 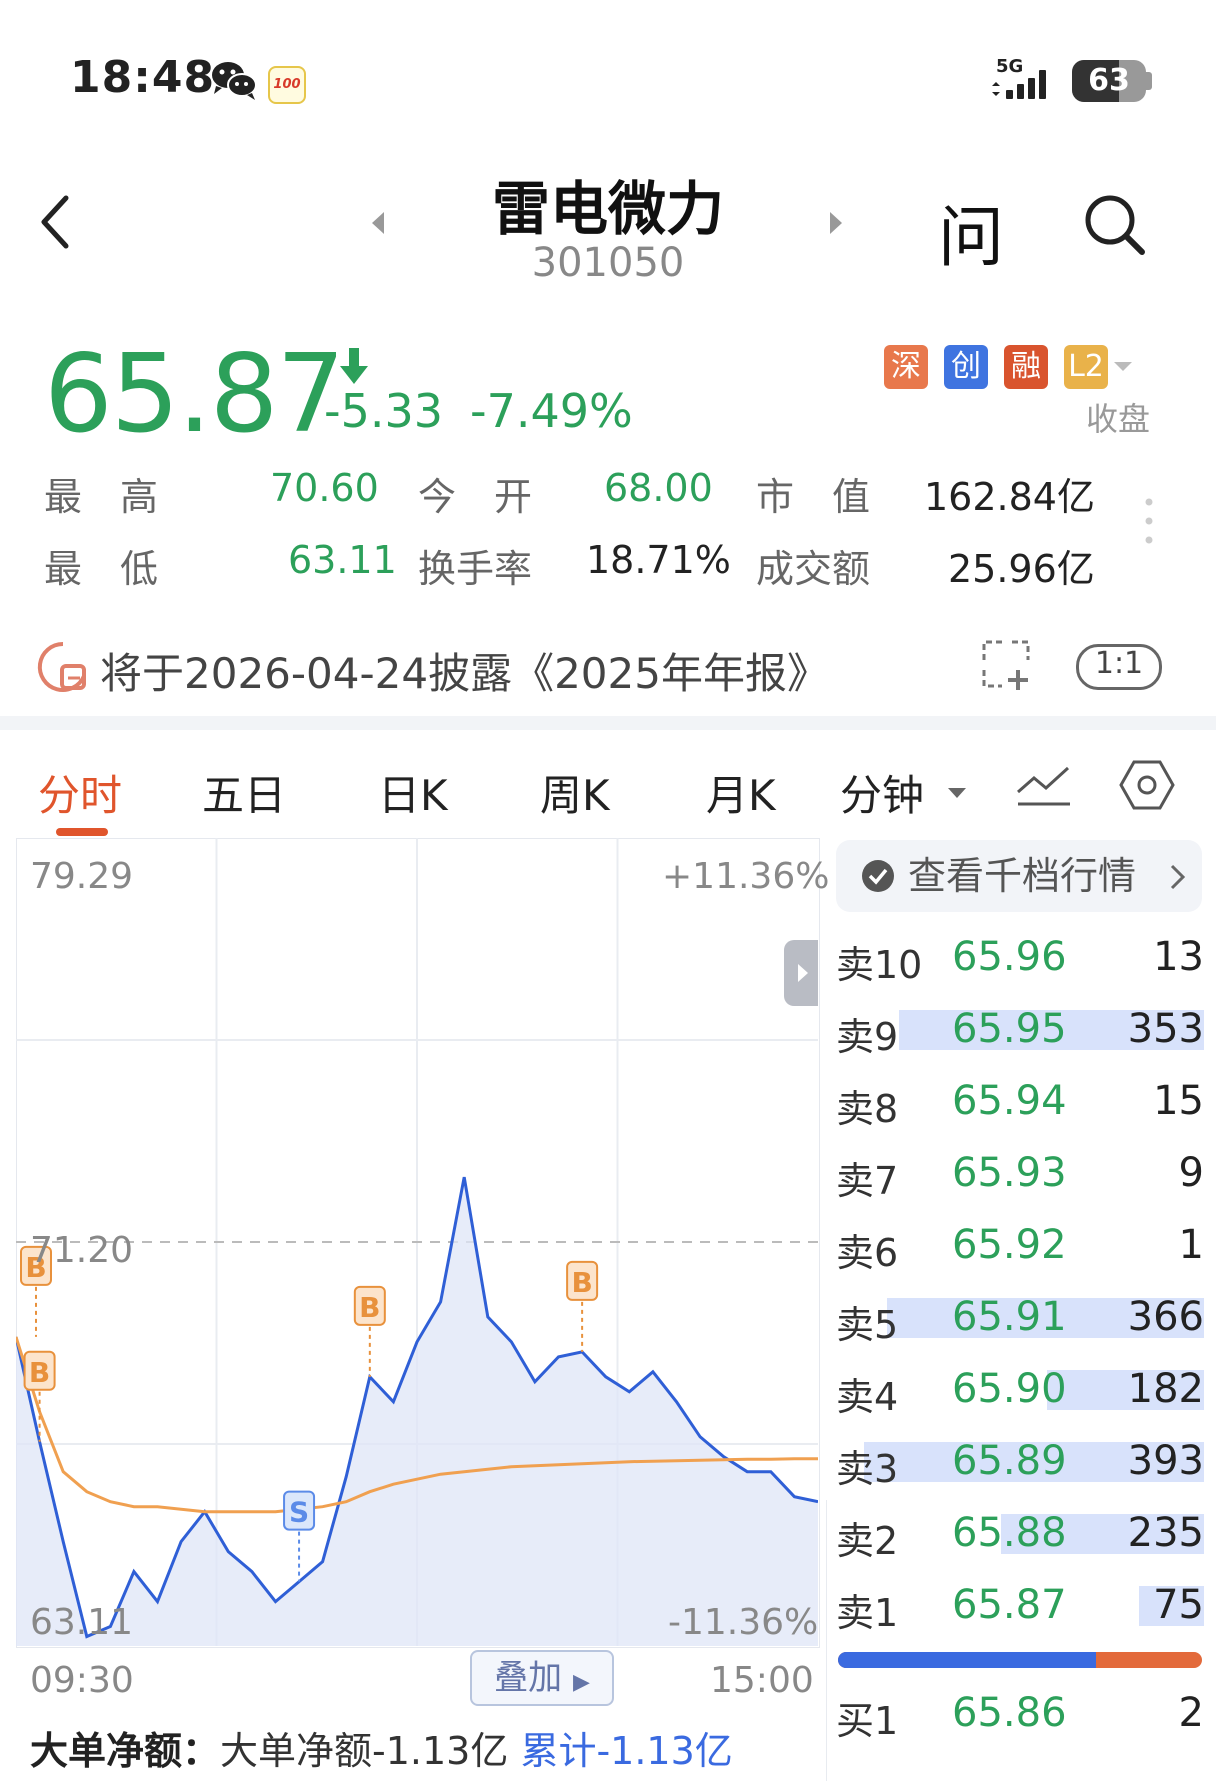 What do you see at coordinates (1178, 1605) in the screenshot?
I see `ask-volume: 75` at bounding box center [1178, 1605].